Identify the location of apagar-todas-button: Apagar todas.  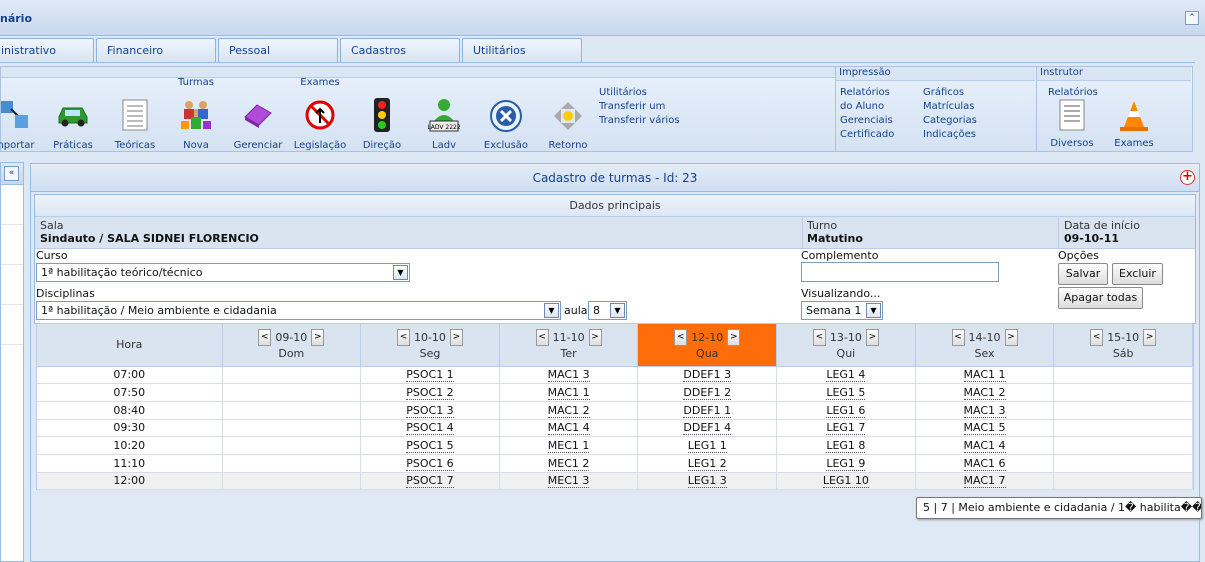
(1100, 298).